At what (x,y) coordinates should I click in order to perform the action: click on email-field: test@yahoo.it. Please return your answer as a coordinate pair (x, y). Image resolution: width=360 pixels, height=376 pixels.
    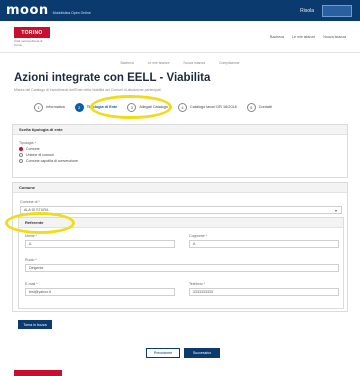
    Looking at the image, I should click on (100, 292).